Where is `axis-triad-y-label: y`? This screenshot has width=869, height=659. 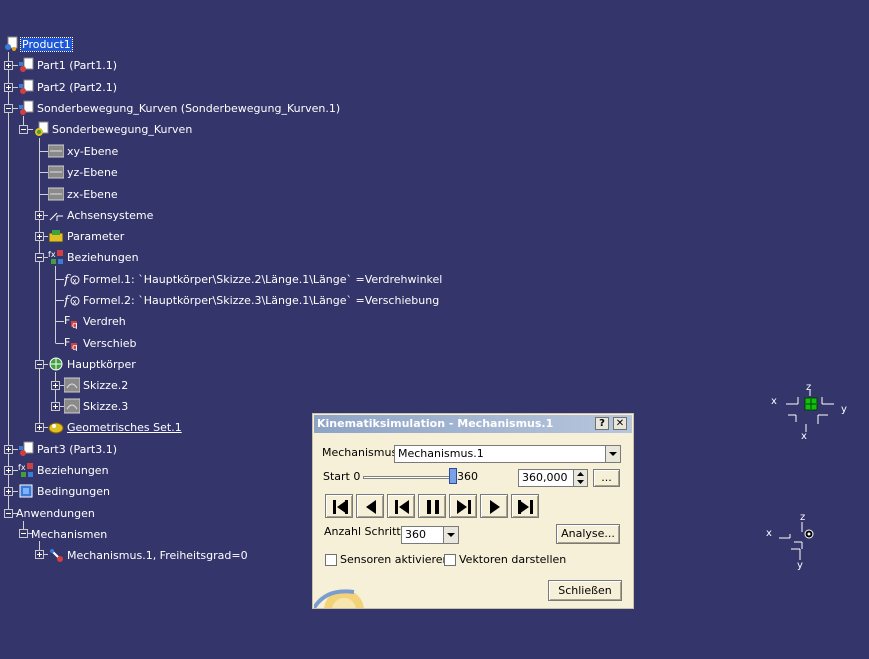 axis-triad-y-label: y is located at coordinates (800, 565).